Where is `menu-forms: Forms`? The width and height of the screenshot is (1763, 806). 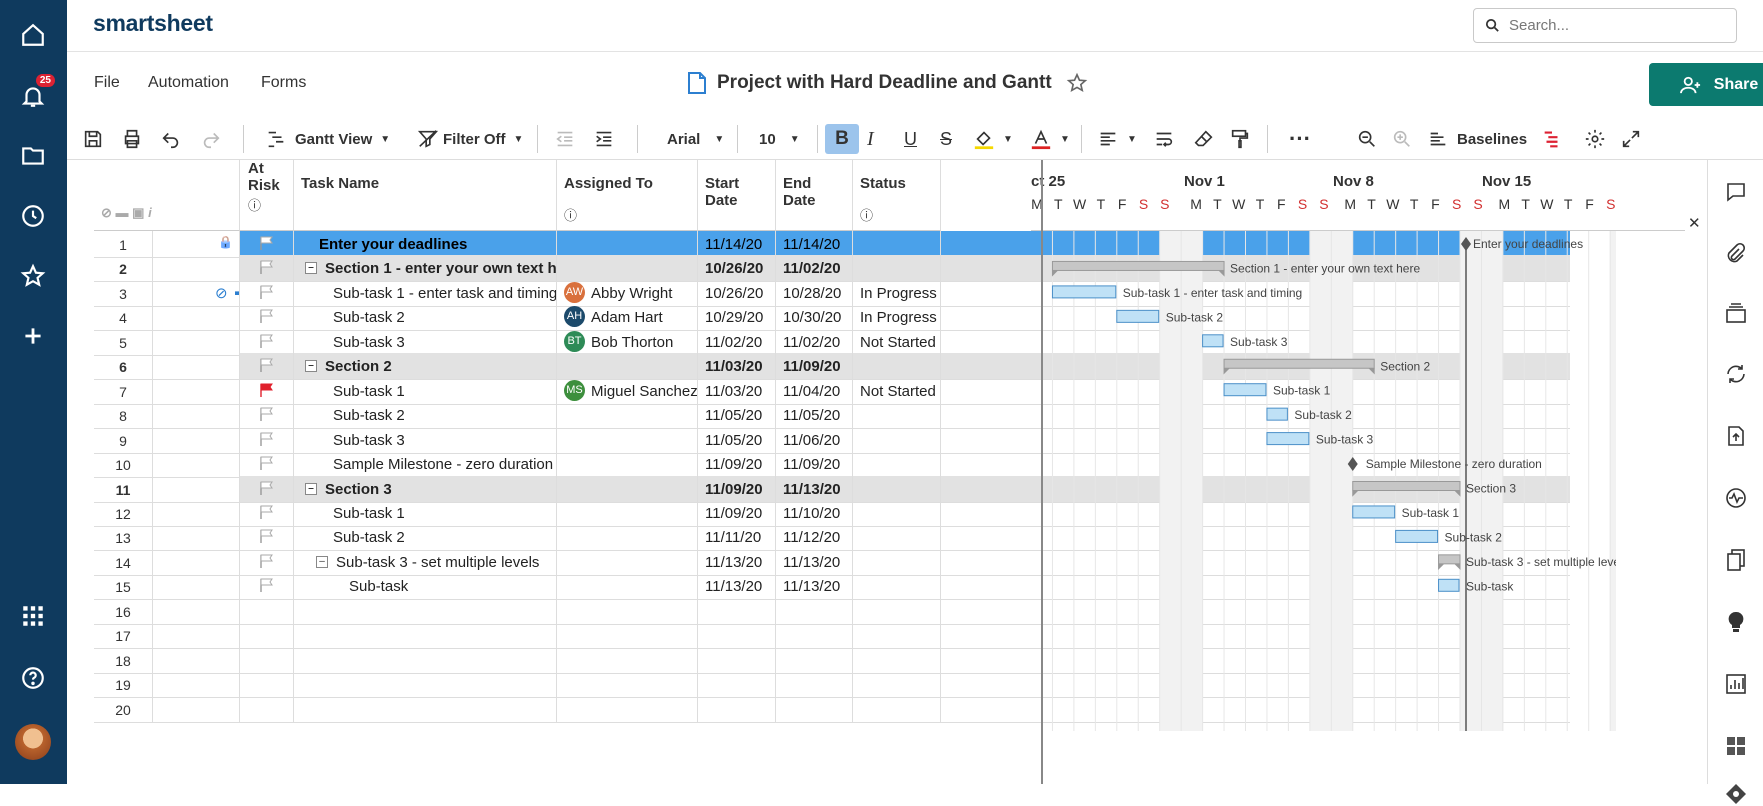 menu-forms: Forms is located at coordinates (283, 83).